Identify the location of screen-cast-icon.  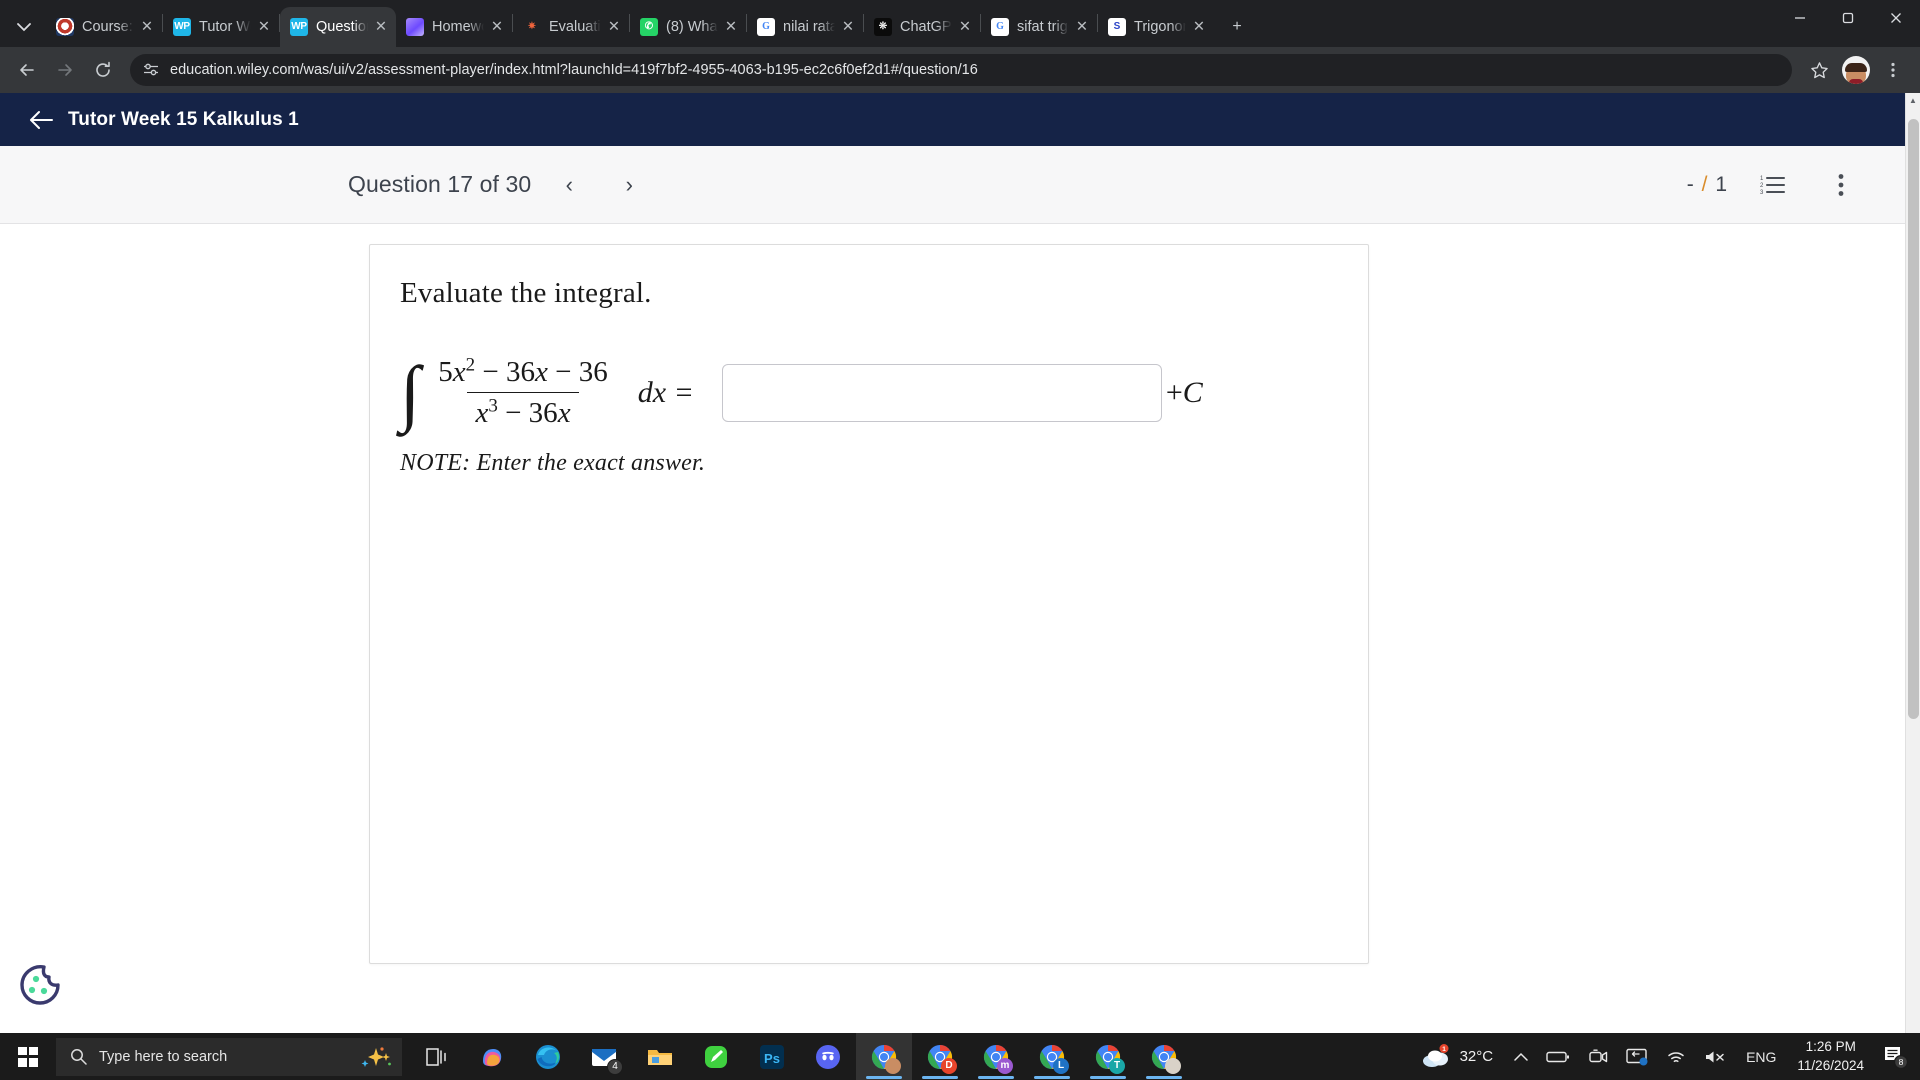
(1637, 1056).